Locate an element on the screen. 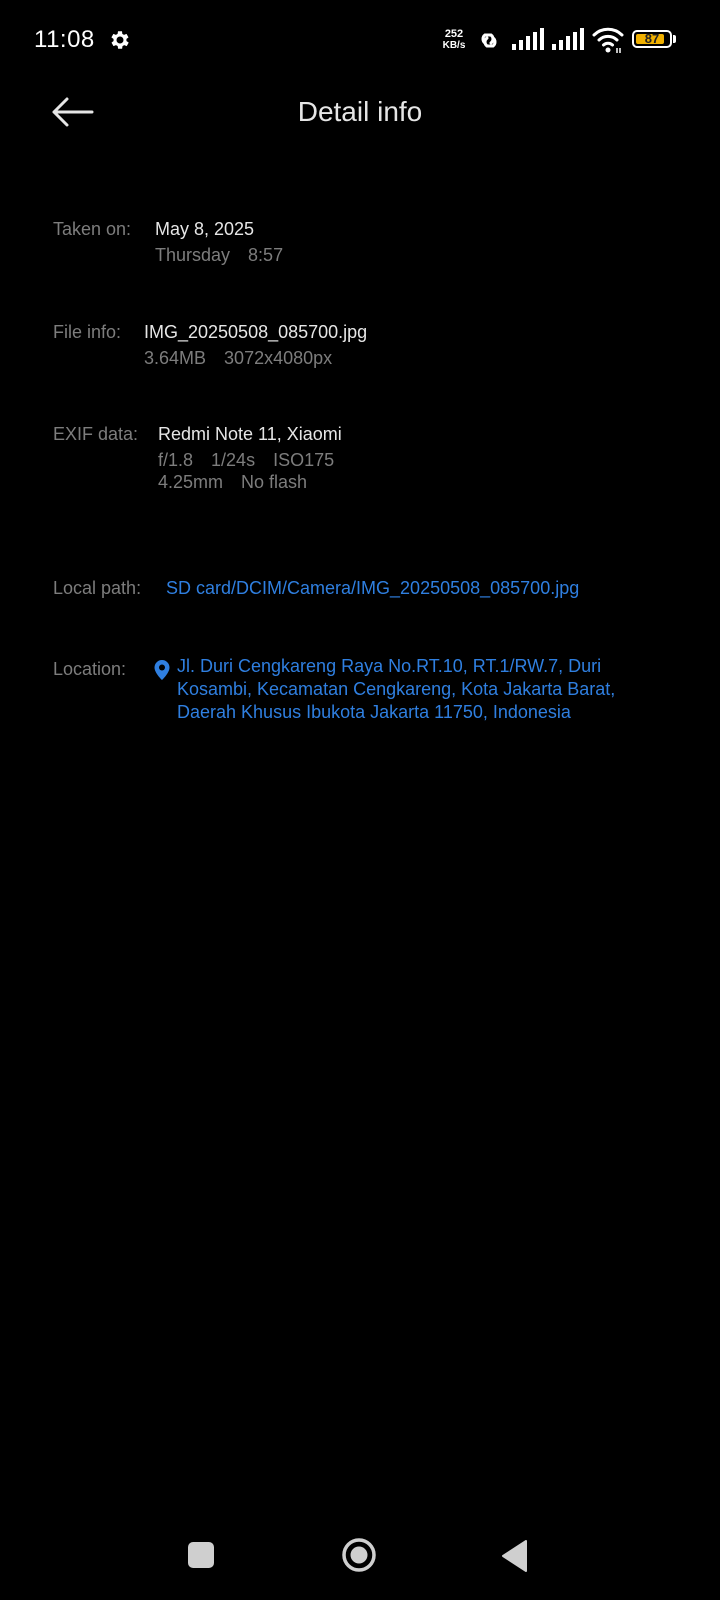  file-size: 3.64MB is located at coordinates (175, 358).